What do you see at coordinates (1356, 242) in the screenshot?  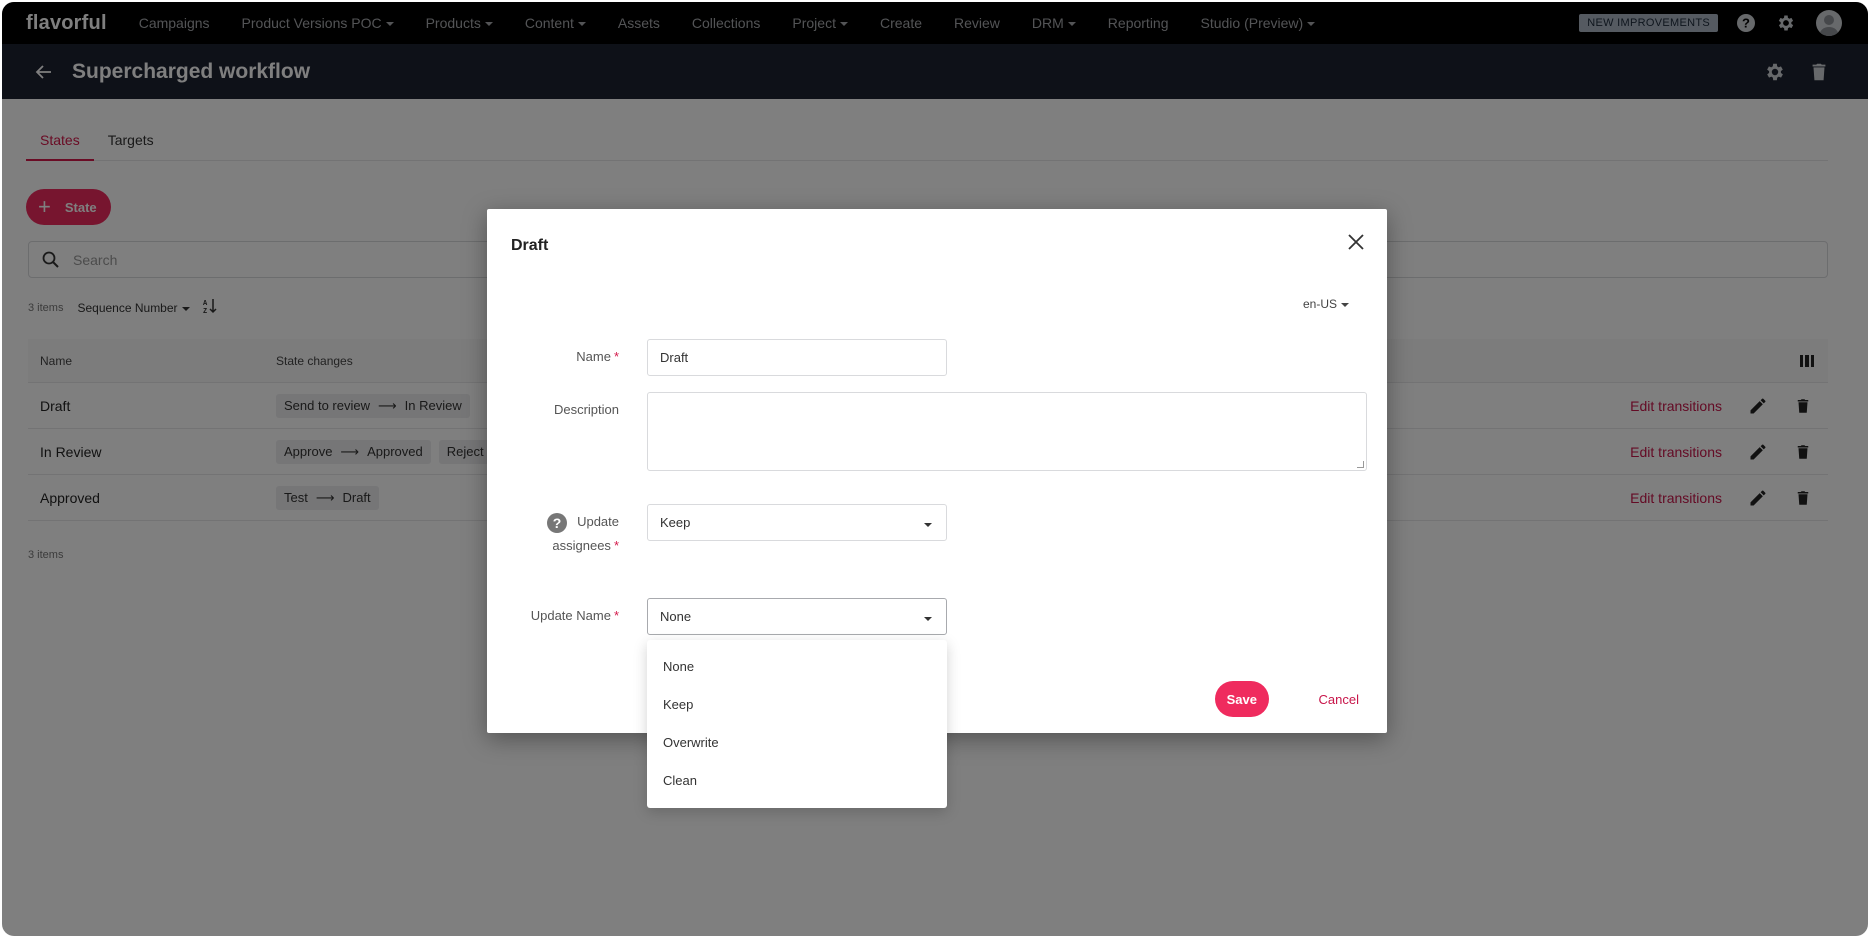 I see `close-icon` at bounding box center [1356, 242].